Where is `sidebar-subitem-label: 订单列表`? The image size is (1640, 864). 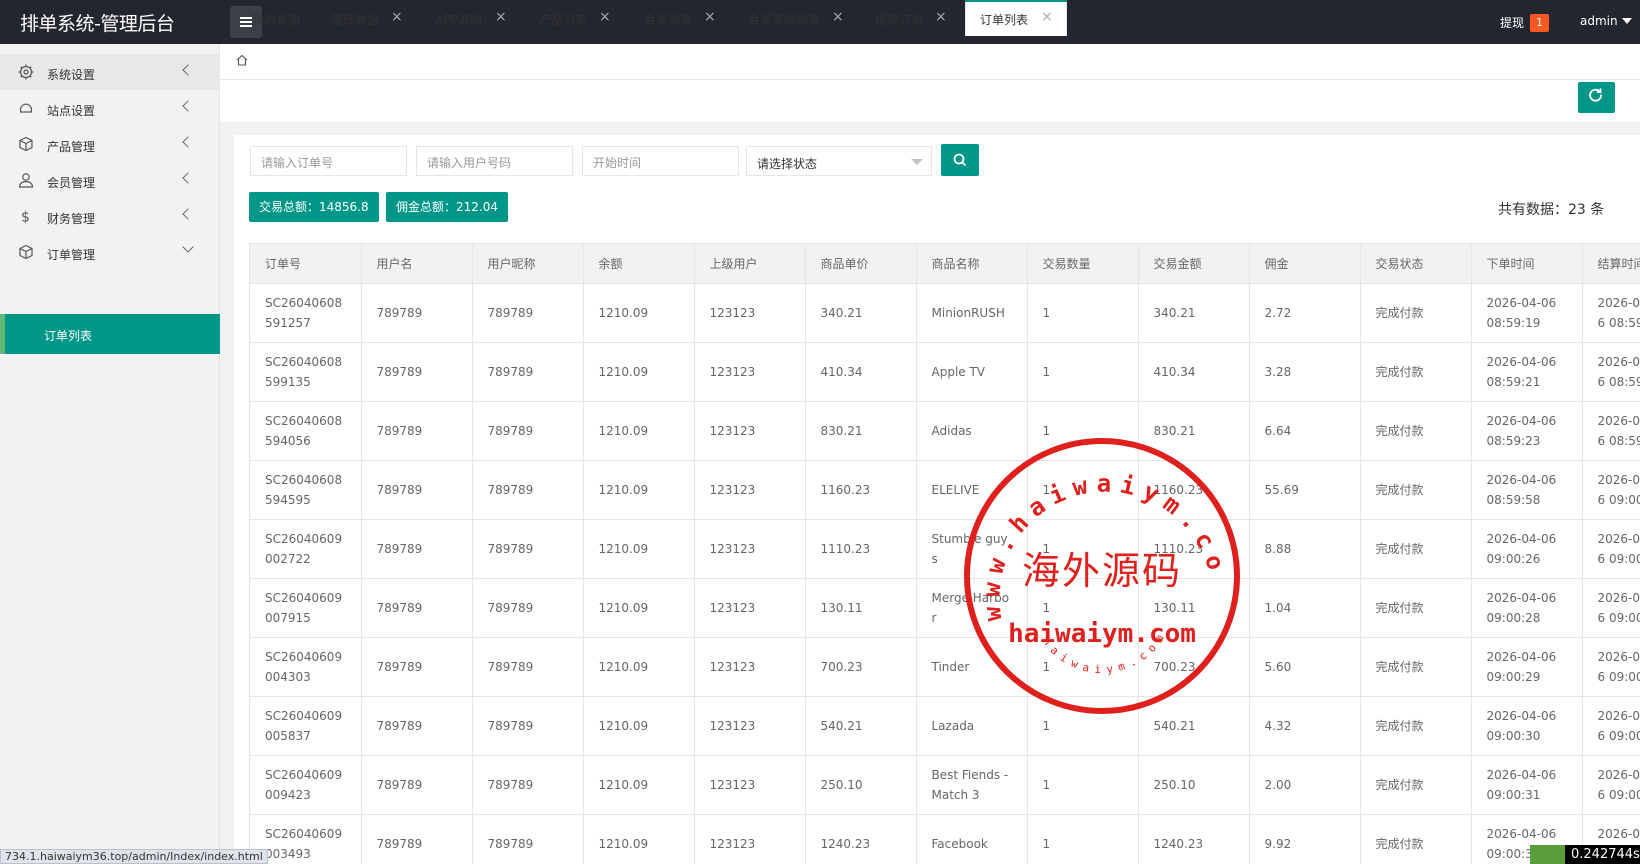
sidebar-subitem-label: 订单列表 is located at coordinates (68, 336).